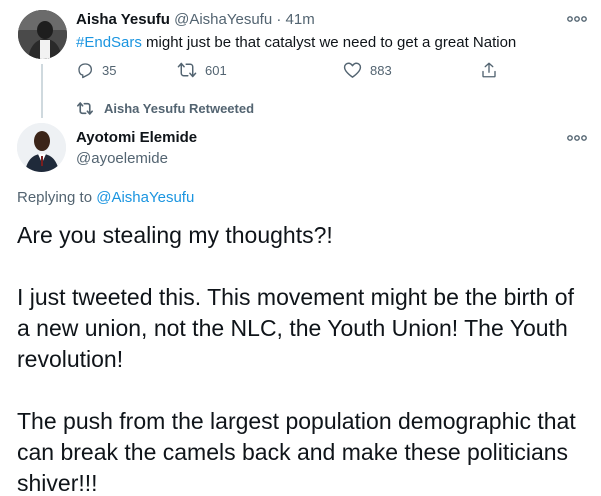 The image size is (601, 496). What do you see at coordinates (136, 137) in the screenshot?
I see `tweet2-author-name: Ayotomi Elemide` at bounding box center [136, 137].